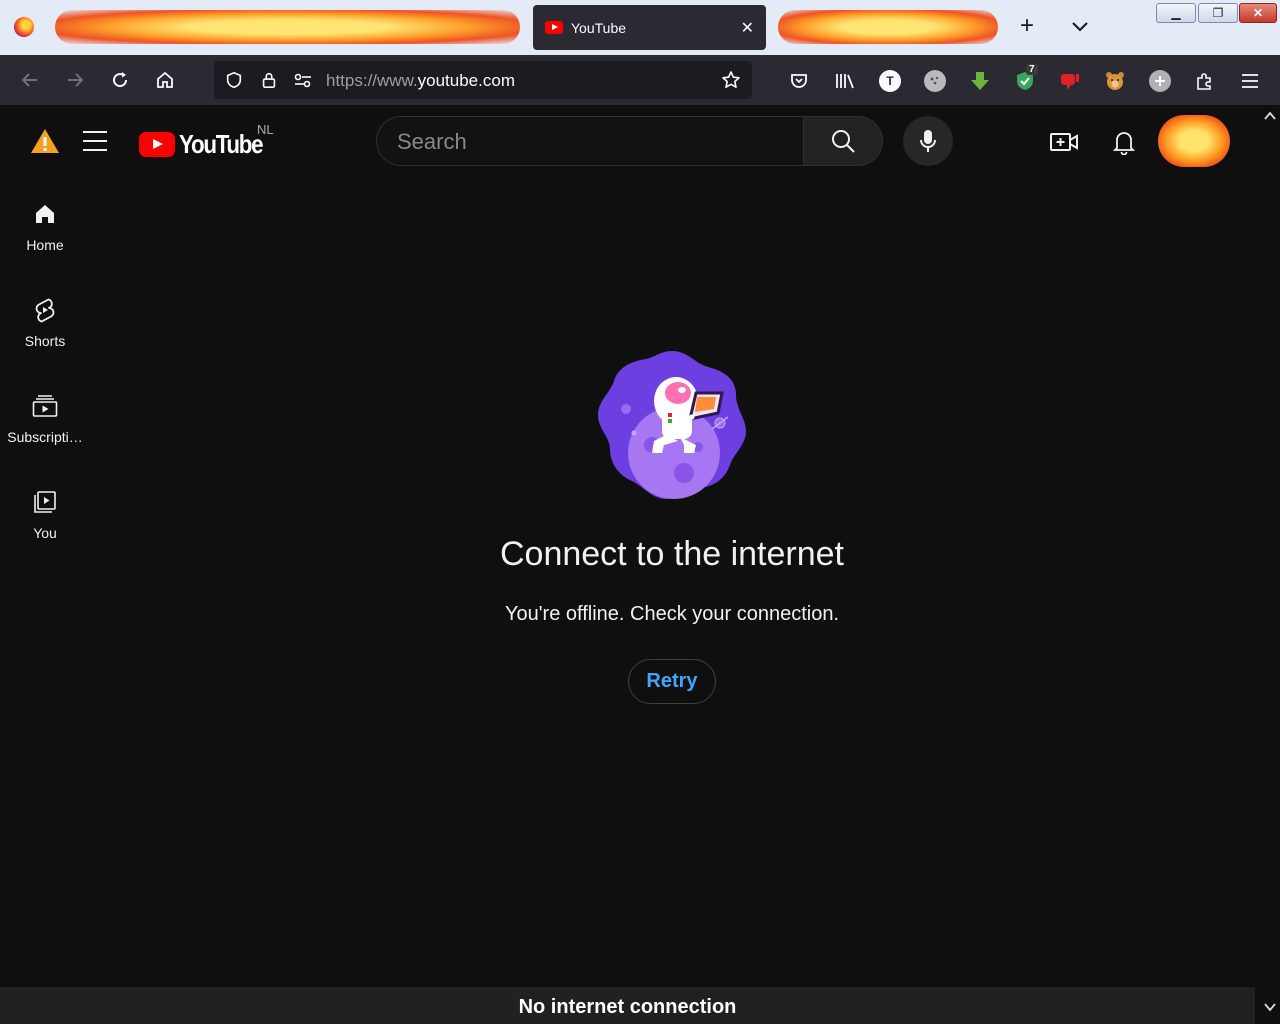 The width and height of the screenshot is (1280, 1024). I want to click on youtube-masthead: YouTube NL, so click(630, 141).